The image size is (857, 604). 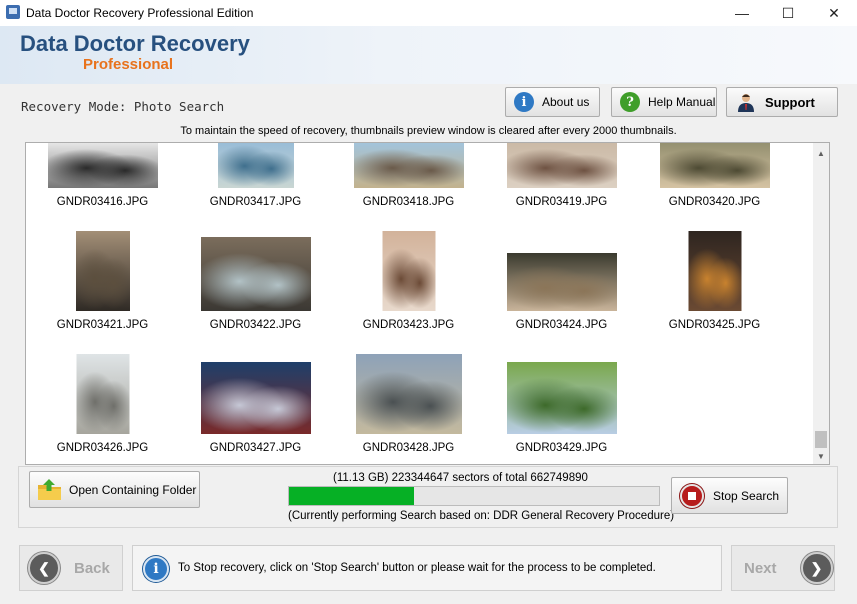 I want to click on support-agent-icon, so click(x=746, y=103).